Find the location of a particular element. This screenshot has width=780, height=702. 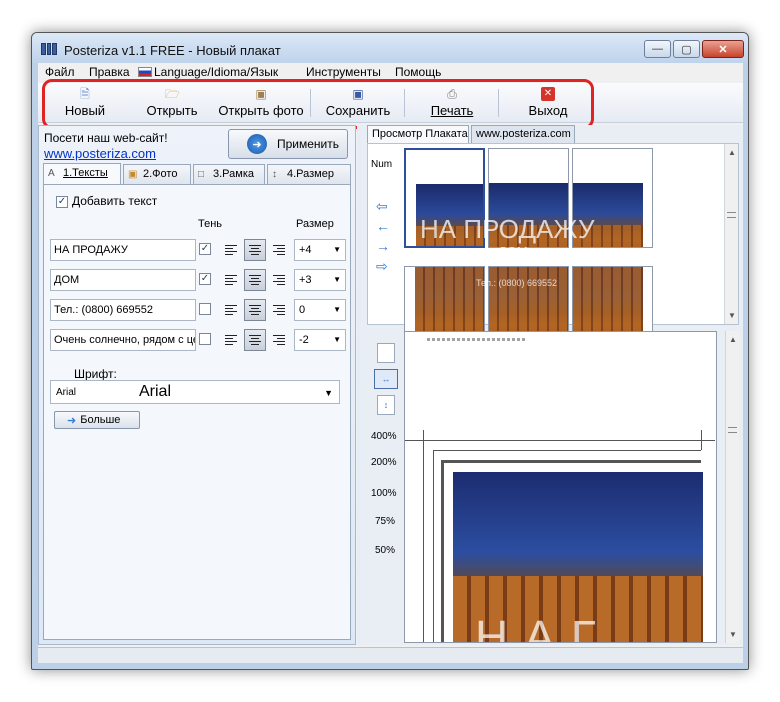

zoom-50: 50% is located at coordinates (385, 550).